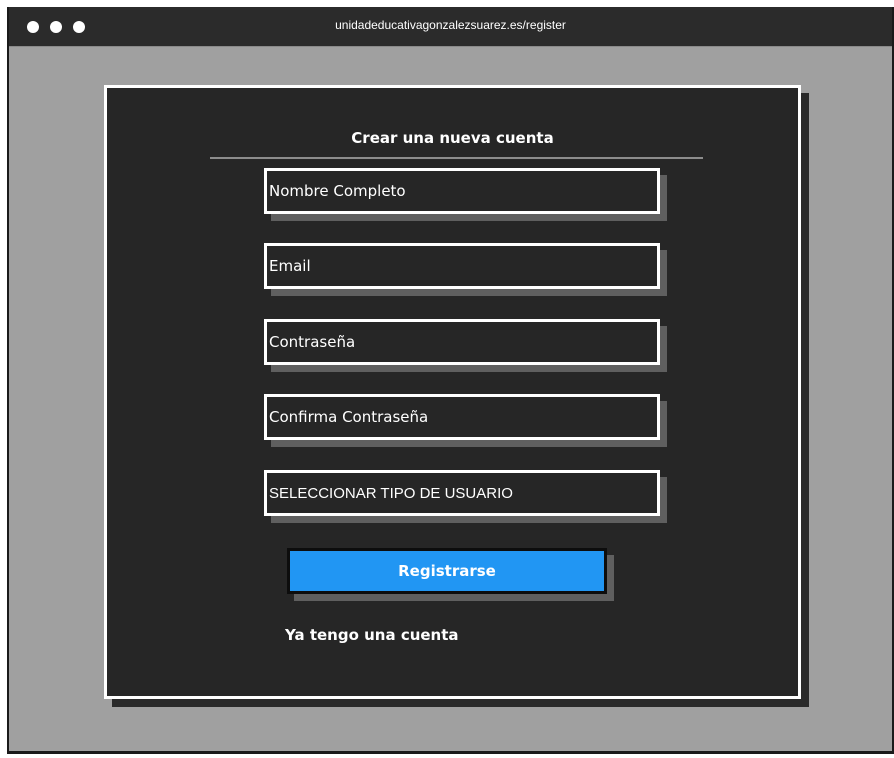 This screenshot has height=758, width=894. What do you see at coordinates (290, 266) in the screenshot?
I see `email-placeholder: Email` at bounding box center [290, 266].